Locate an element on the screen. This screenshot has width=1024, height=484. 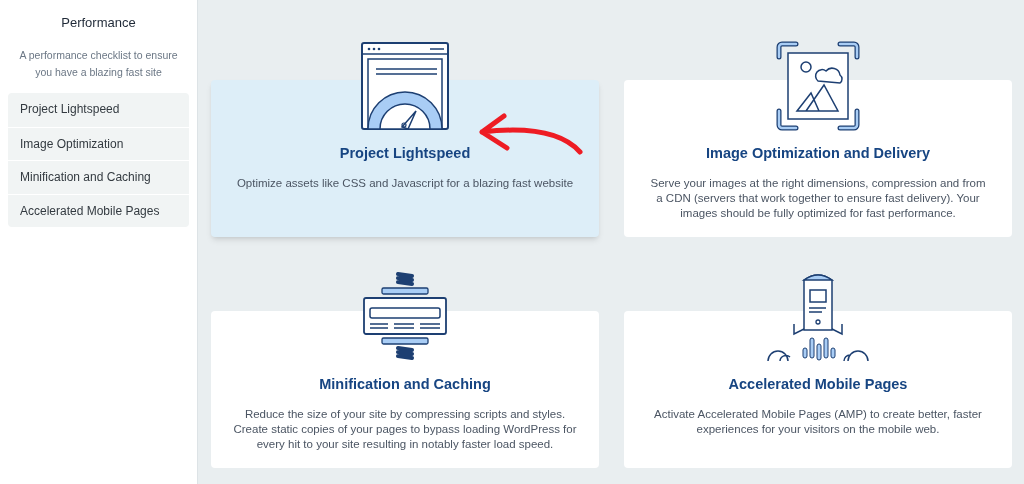
sidebar-item: Minification and Caching is located at coordinates (98, 177).